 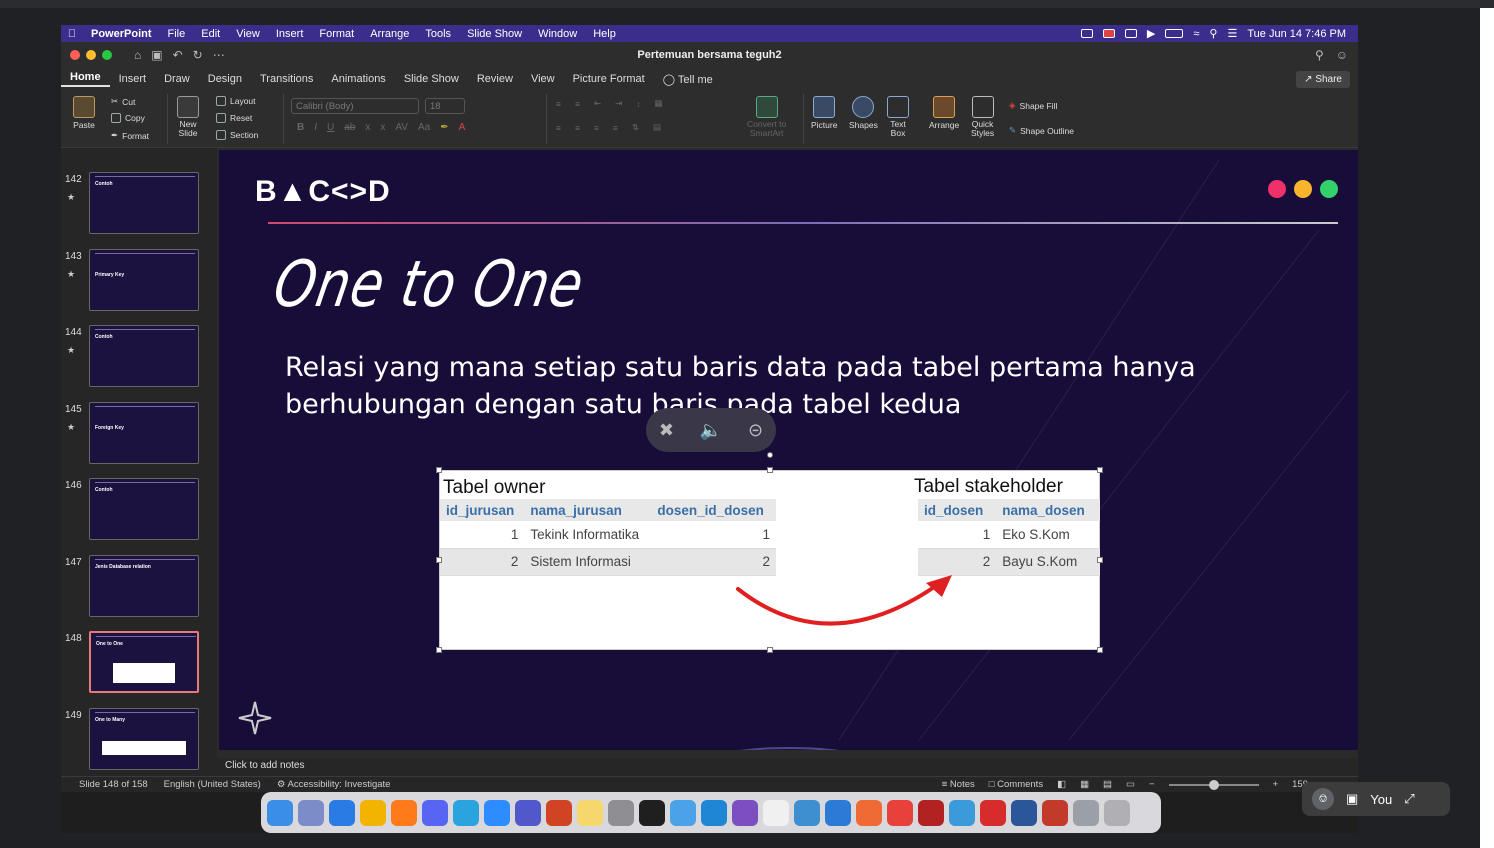 What do you see at coordinates (1107, 784) in the screenshot?
I see `reading-view-icon: ▤` at bounding box center [1107, 784].